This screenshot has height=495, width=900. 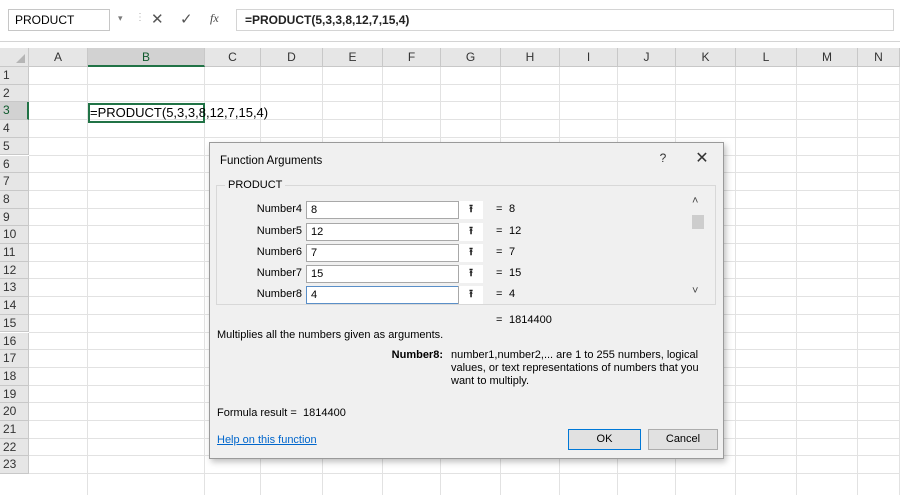 What do you see at coordinates (120, 18) in the screenshot?
I see `name-box-dropdown-icon: ▾` at bounding box center [120, 18].